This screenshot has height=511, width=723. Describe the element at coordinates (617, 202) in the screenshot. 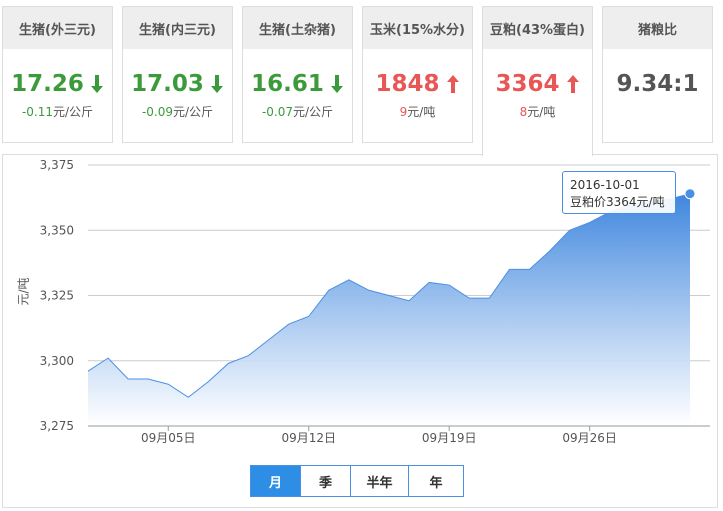

I see `tooltip-value: 豆粕价3364元/吨` at that location.